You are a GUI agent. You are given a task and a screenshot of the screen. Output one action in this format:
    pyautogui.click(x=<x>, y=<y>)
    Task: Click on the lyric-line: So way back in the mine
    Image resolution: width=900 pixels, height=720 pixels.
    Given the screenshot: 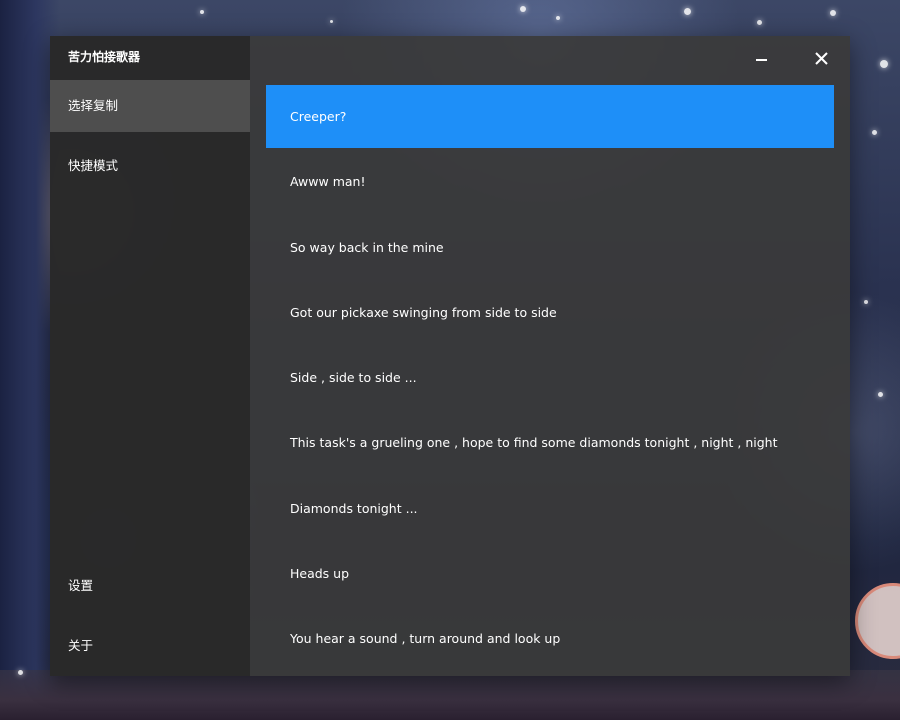 What is the action you would take?
    pyautogui.click(x=550, y=247)
    